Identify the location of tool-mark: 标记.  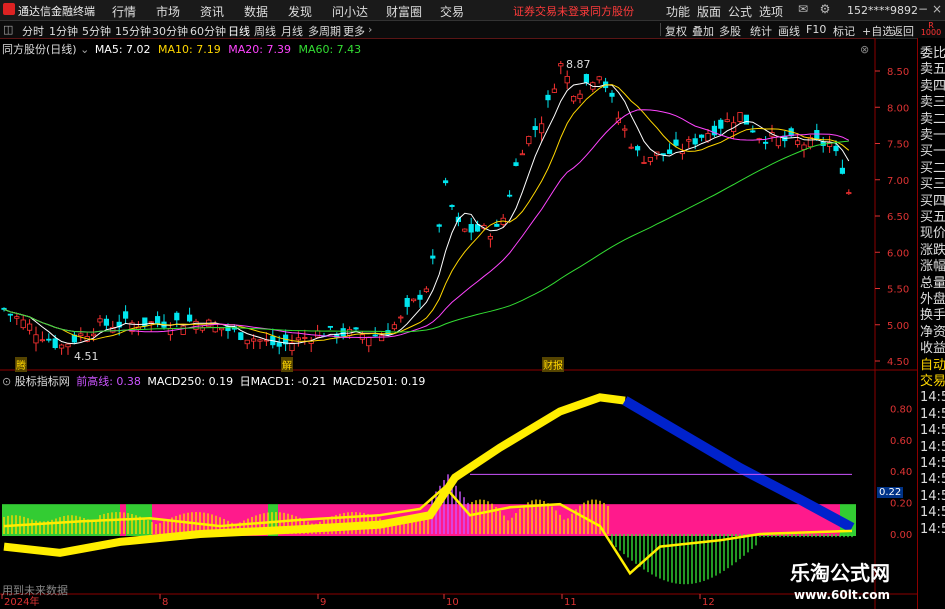
(844, 31).